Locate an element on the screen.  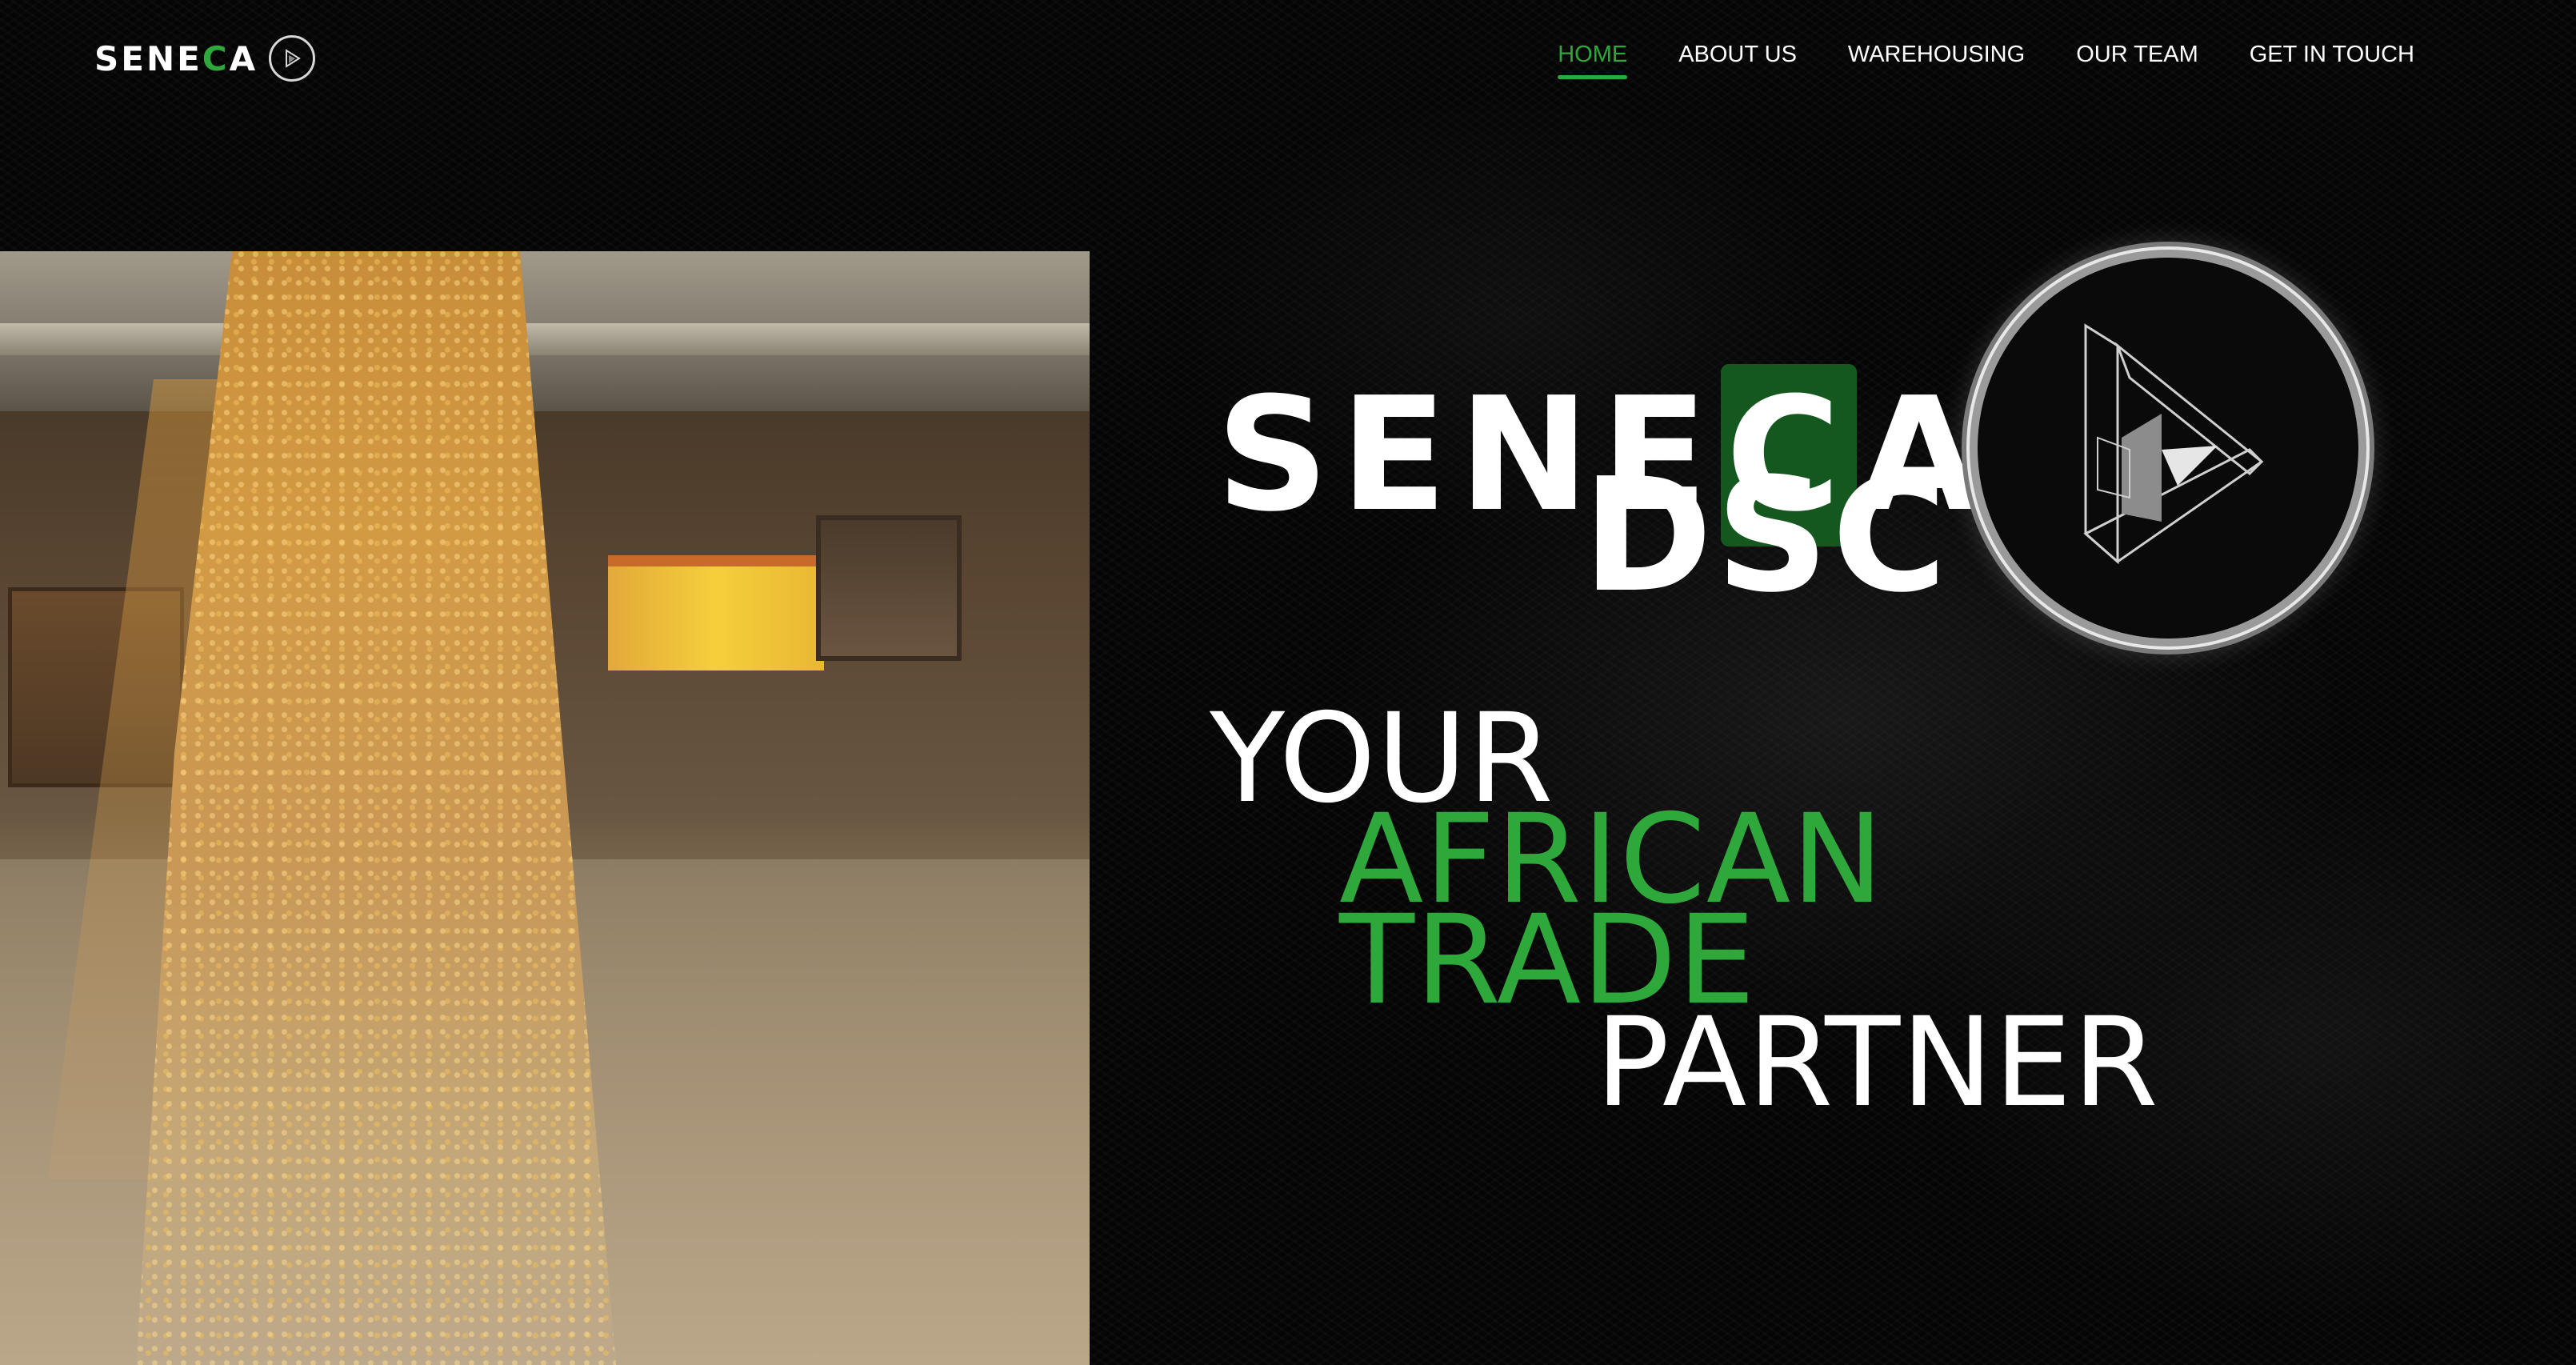
logo-emblem-icon is located at coordinates (292, 58).